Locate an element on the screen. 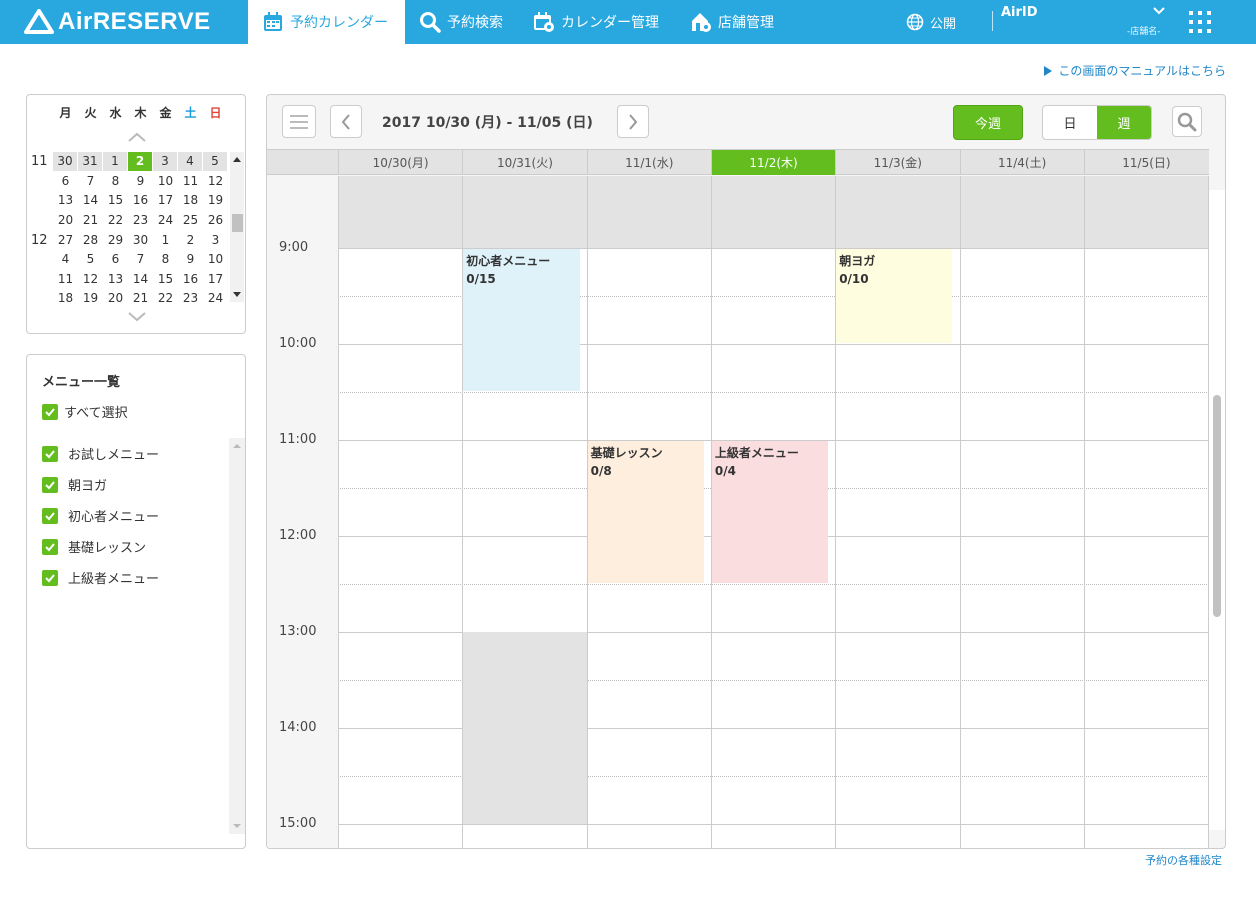 Image resolution: width=1256 pixels, height=906 pixels. mini-calendar-day: 20 is located at coordinates (115, 295).